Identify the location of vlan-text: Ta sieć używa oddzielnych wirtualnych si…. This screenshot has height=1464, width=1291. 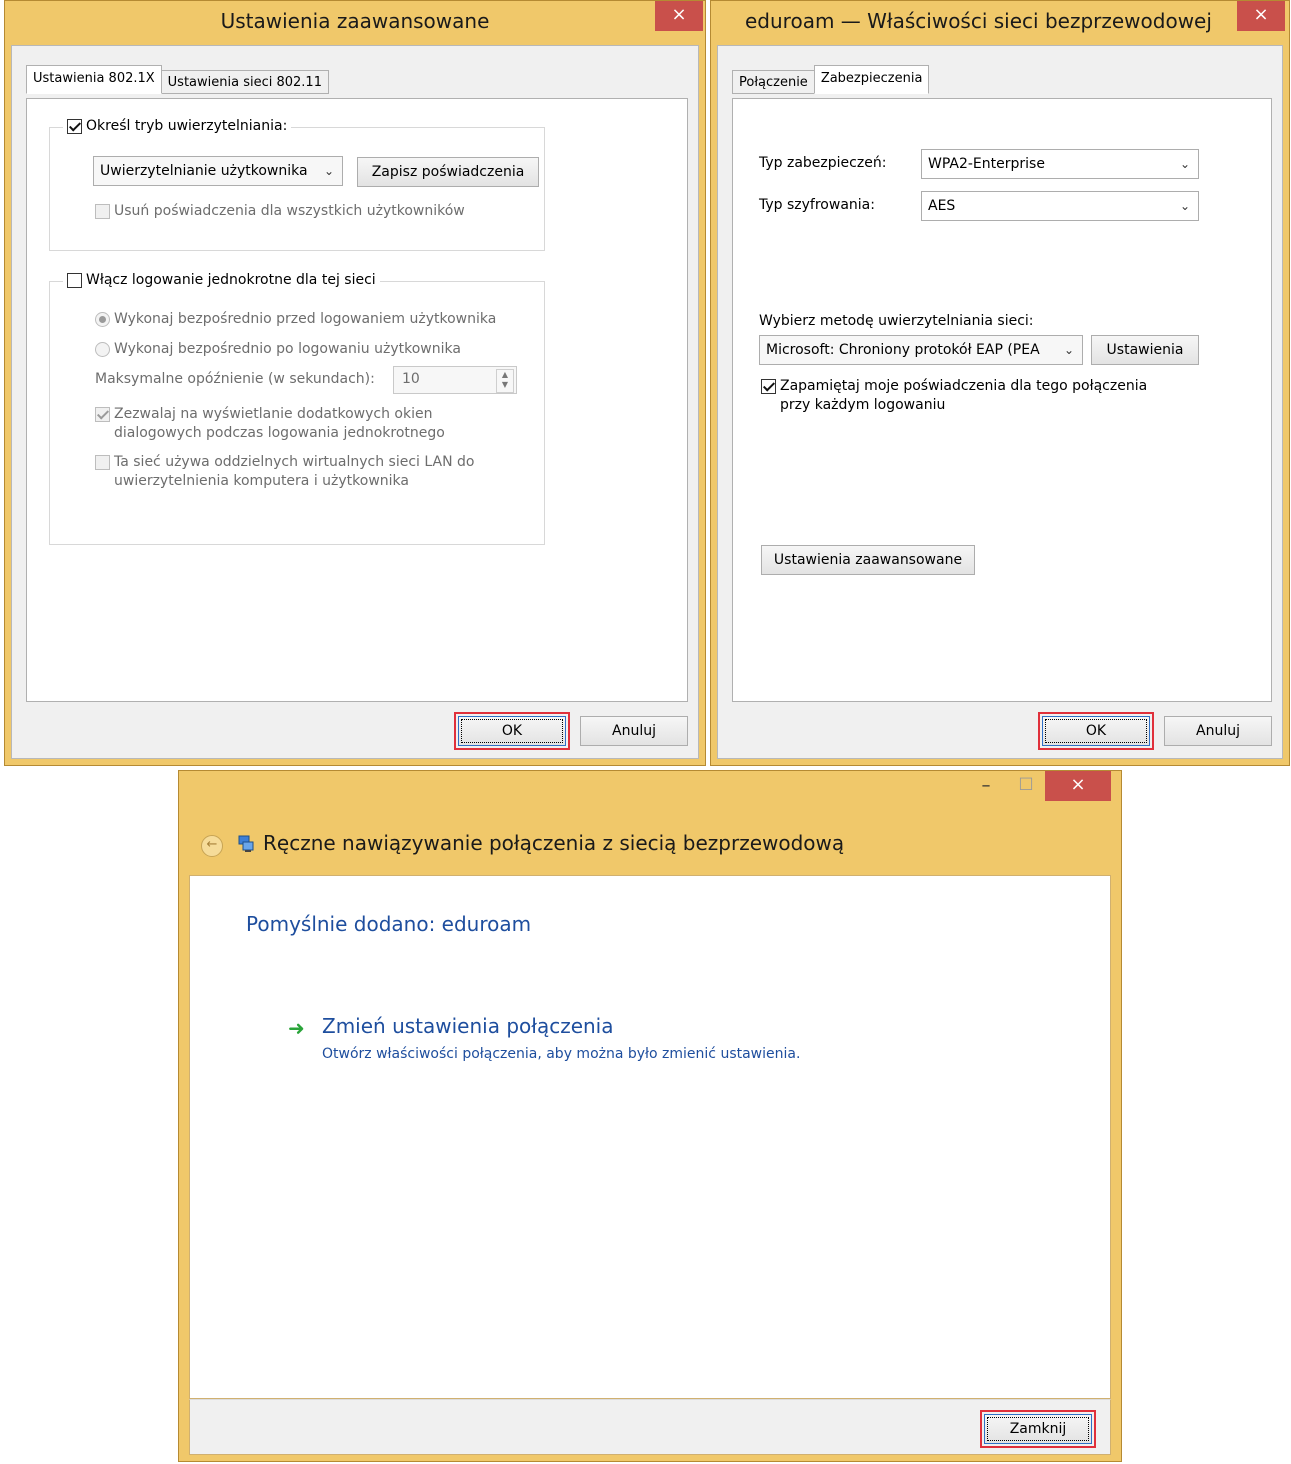
(294, 472).